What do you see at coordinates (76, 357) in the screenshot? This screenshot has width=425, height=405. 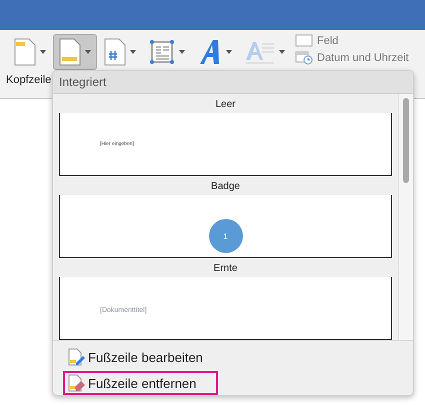 I see `edit-footer-icon` at bounding box center [76, 357].